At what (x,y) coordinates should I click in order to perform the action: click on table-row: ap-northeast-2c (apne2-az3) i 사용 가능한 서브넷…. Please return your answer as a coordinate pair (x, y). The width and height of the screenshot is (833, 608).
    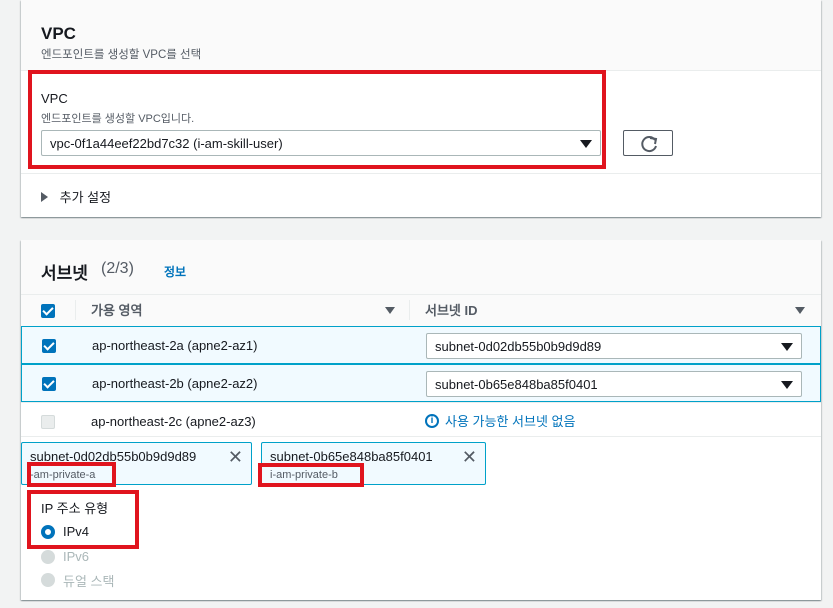
    Looking at the image, I should click on (421, 421).